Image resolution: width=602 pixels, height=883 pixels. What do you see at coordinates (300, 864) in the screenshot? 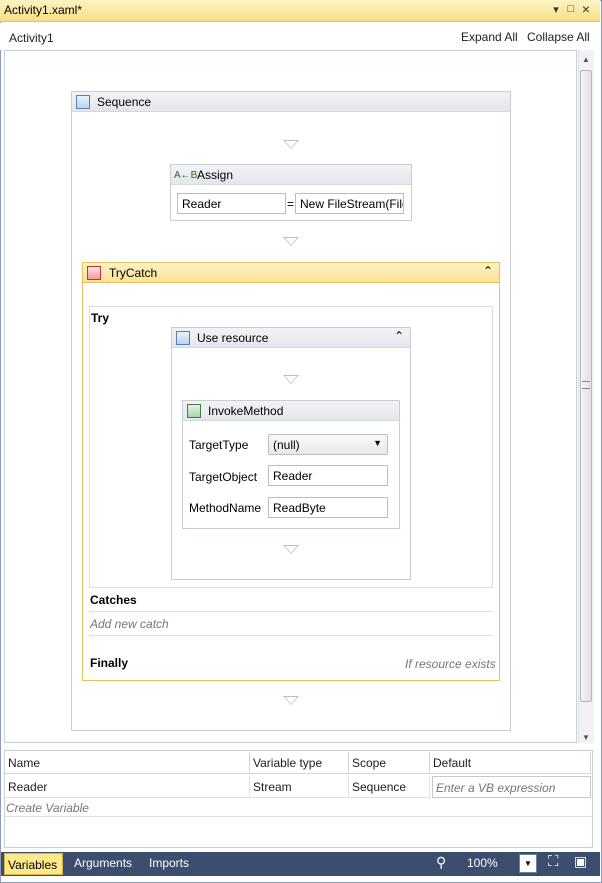
I see `designer-bottom-bar: Variables Arguments Imports ⚲ 100% ▼ ⛶ ▣` at bounding box center [300, 864].